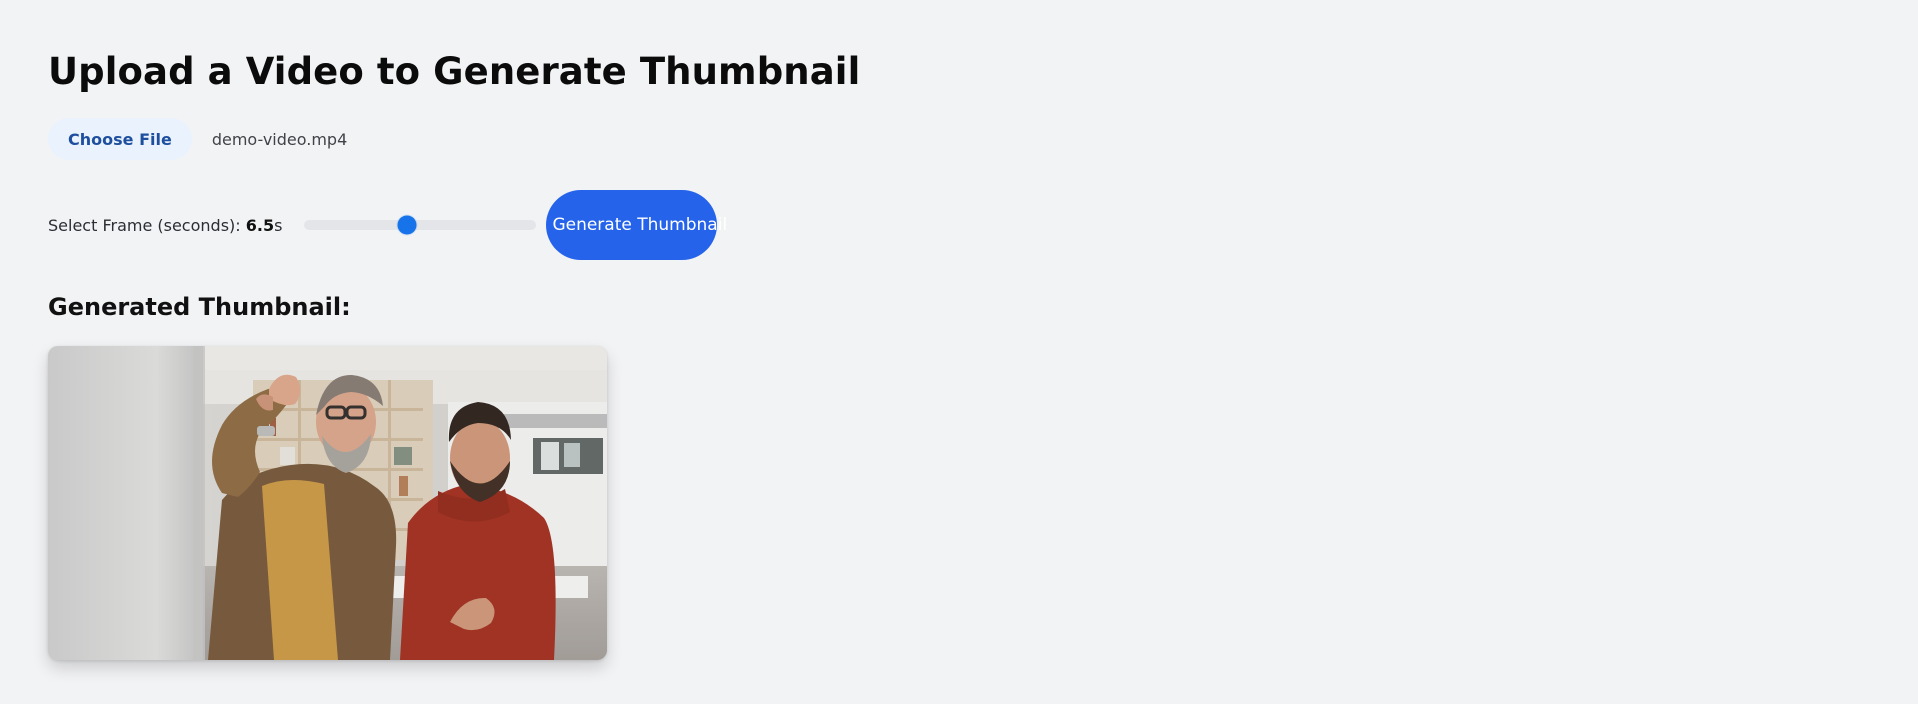 The width and height of the screenshot is (1918, 704). I want to click on generated-thumbnail, so click(327, 503).